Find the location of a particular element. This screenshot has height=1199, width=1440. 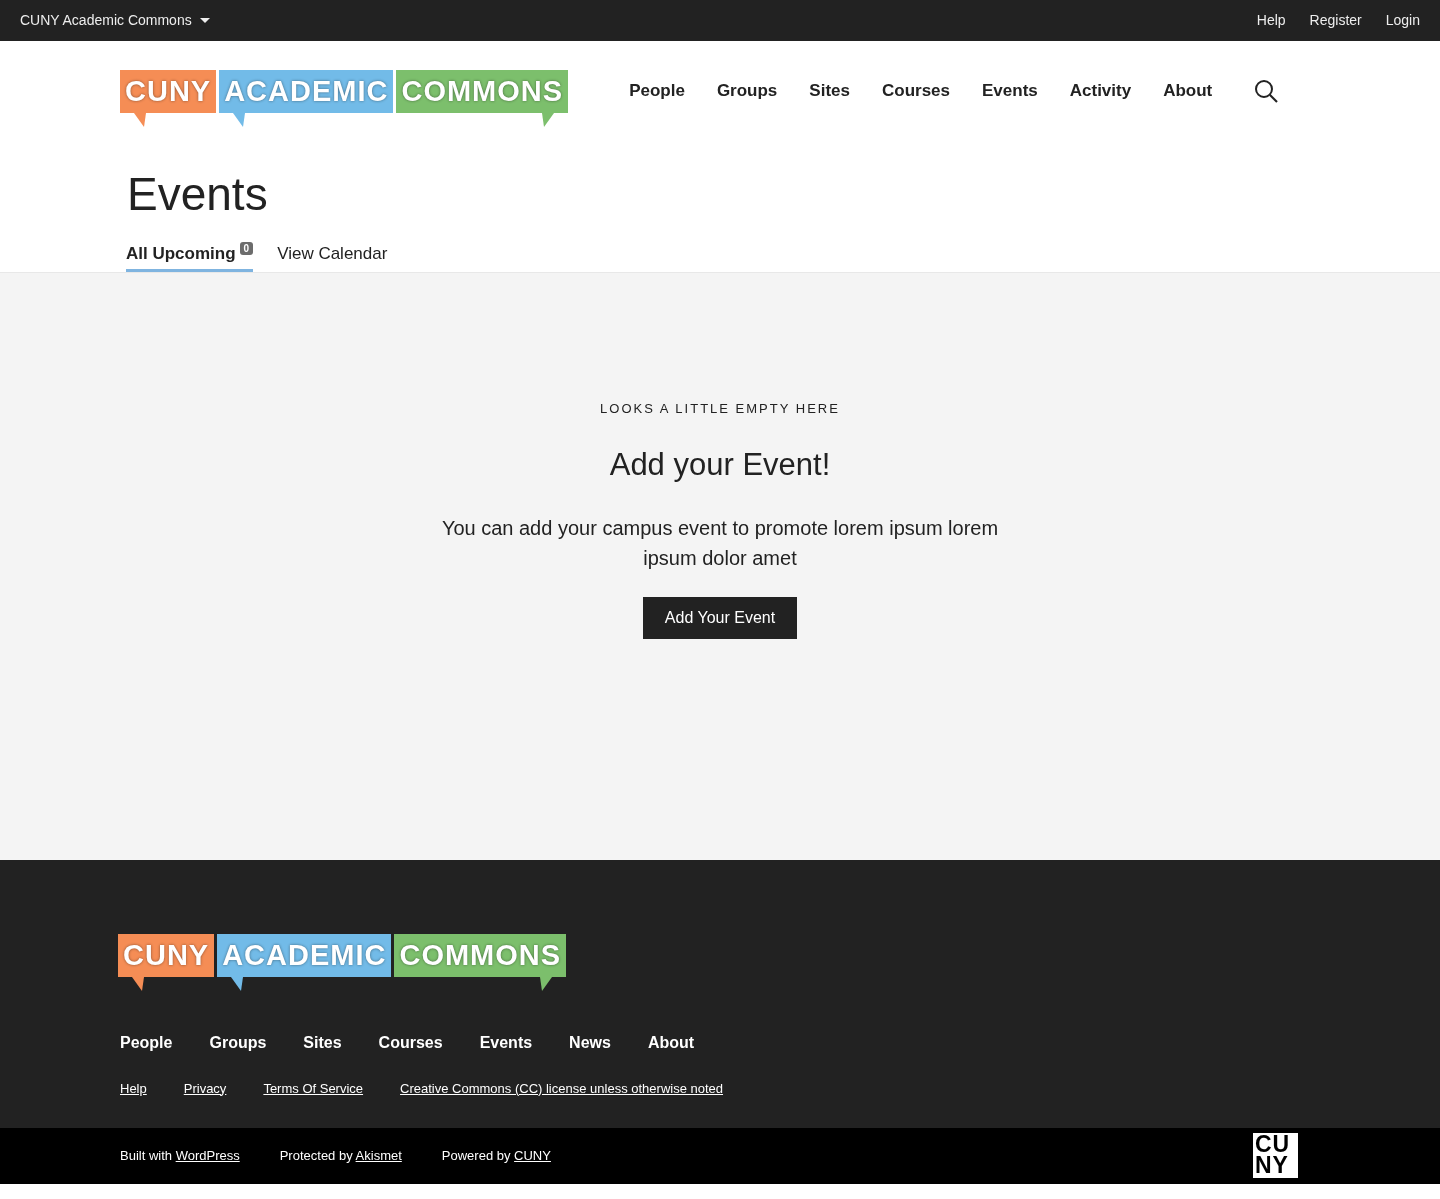

nav-link: About is located at coordinates (1188, 91).